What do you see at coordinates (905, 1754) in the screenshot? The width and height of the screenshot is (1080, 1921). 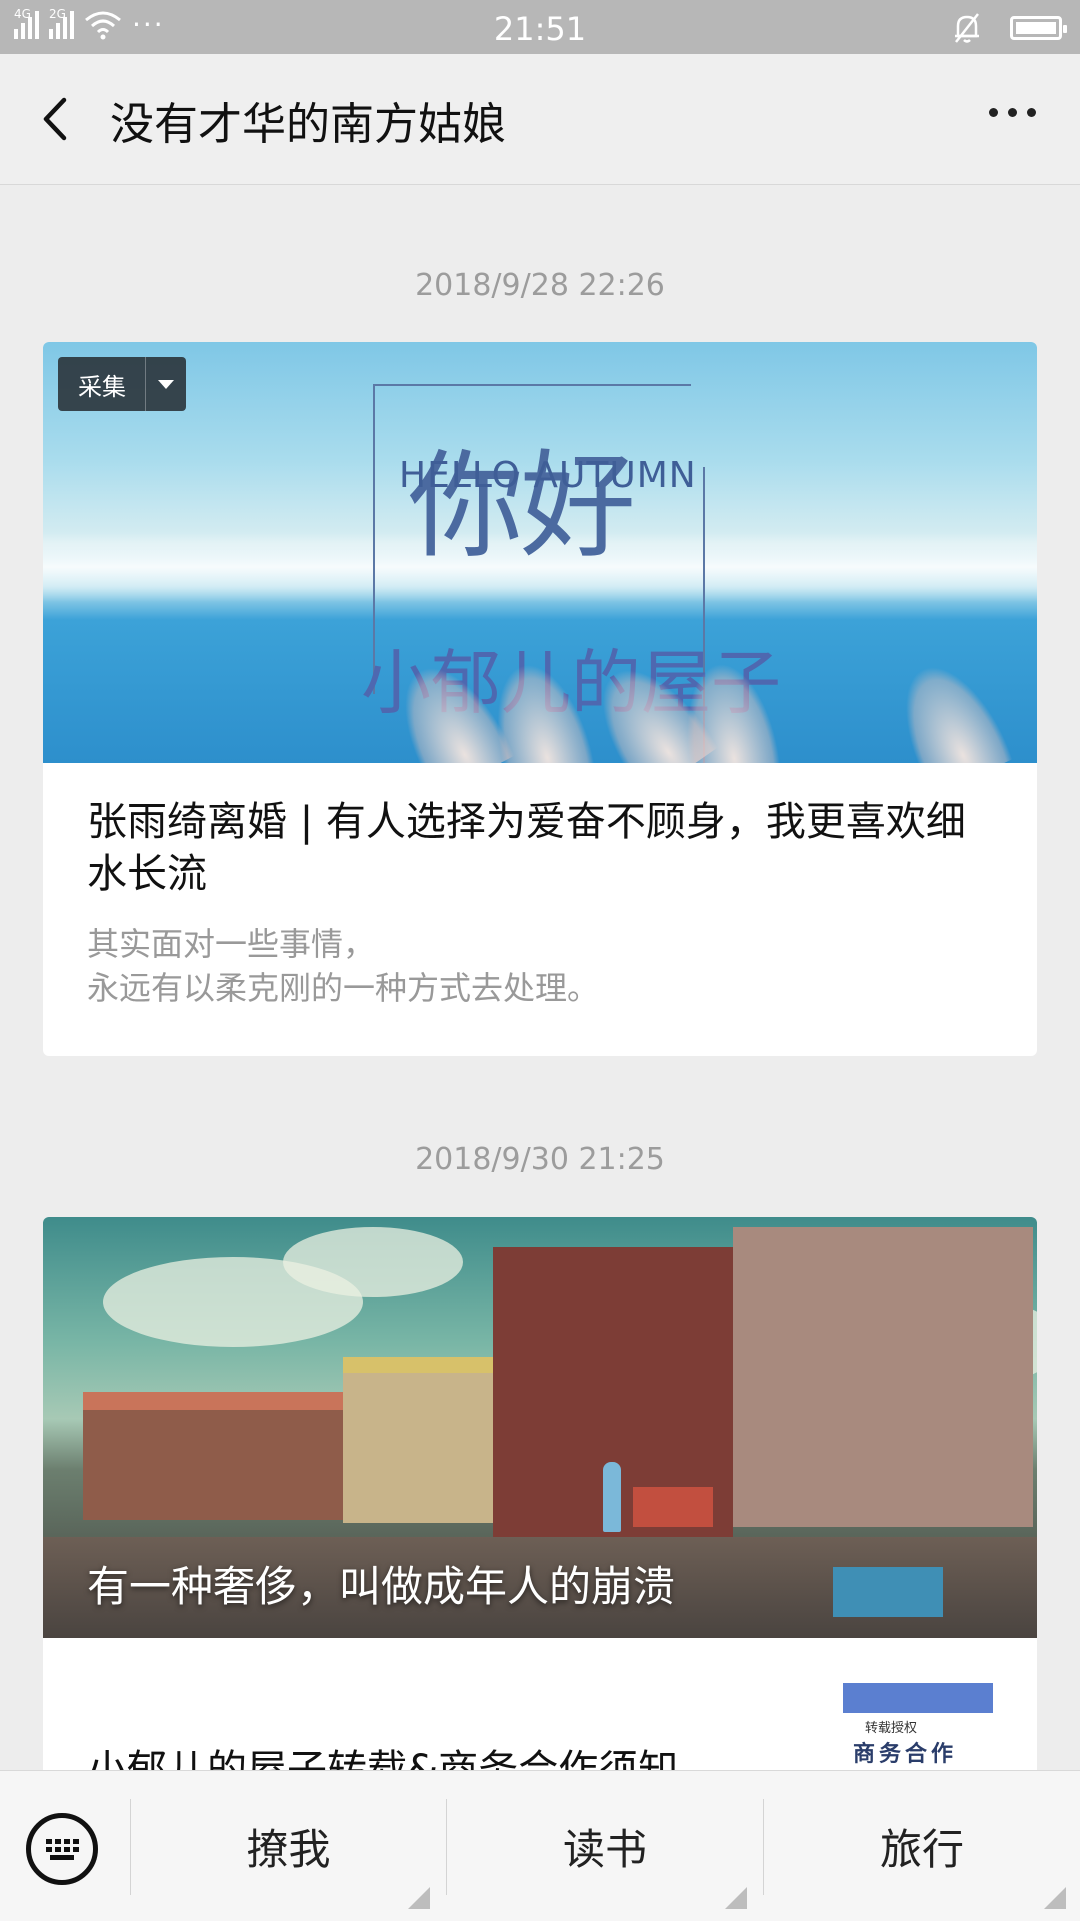 I see `thumbnail-big-text: 商务合作` at bounding box center [905, 1754].